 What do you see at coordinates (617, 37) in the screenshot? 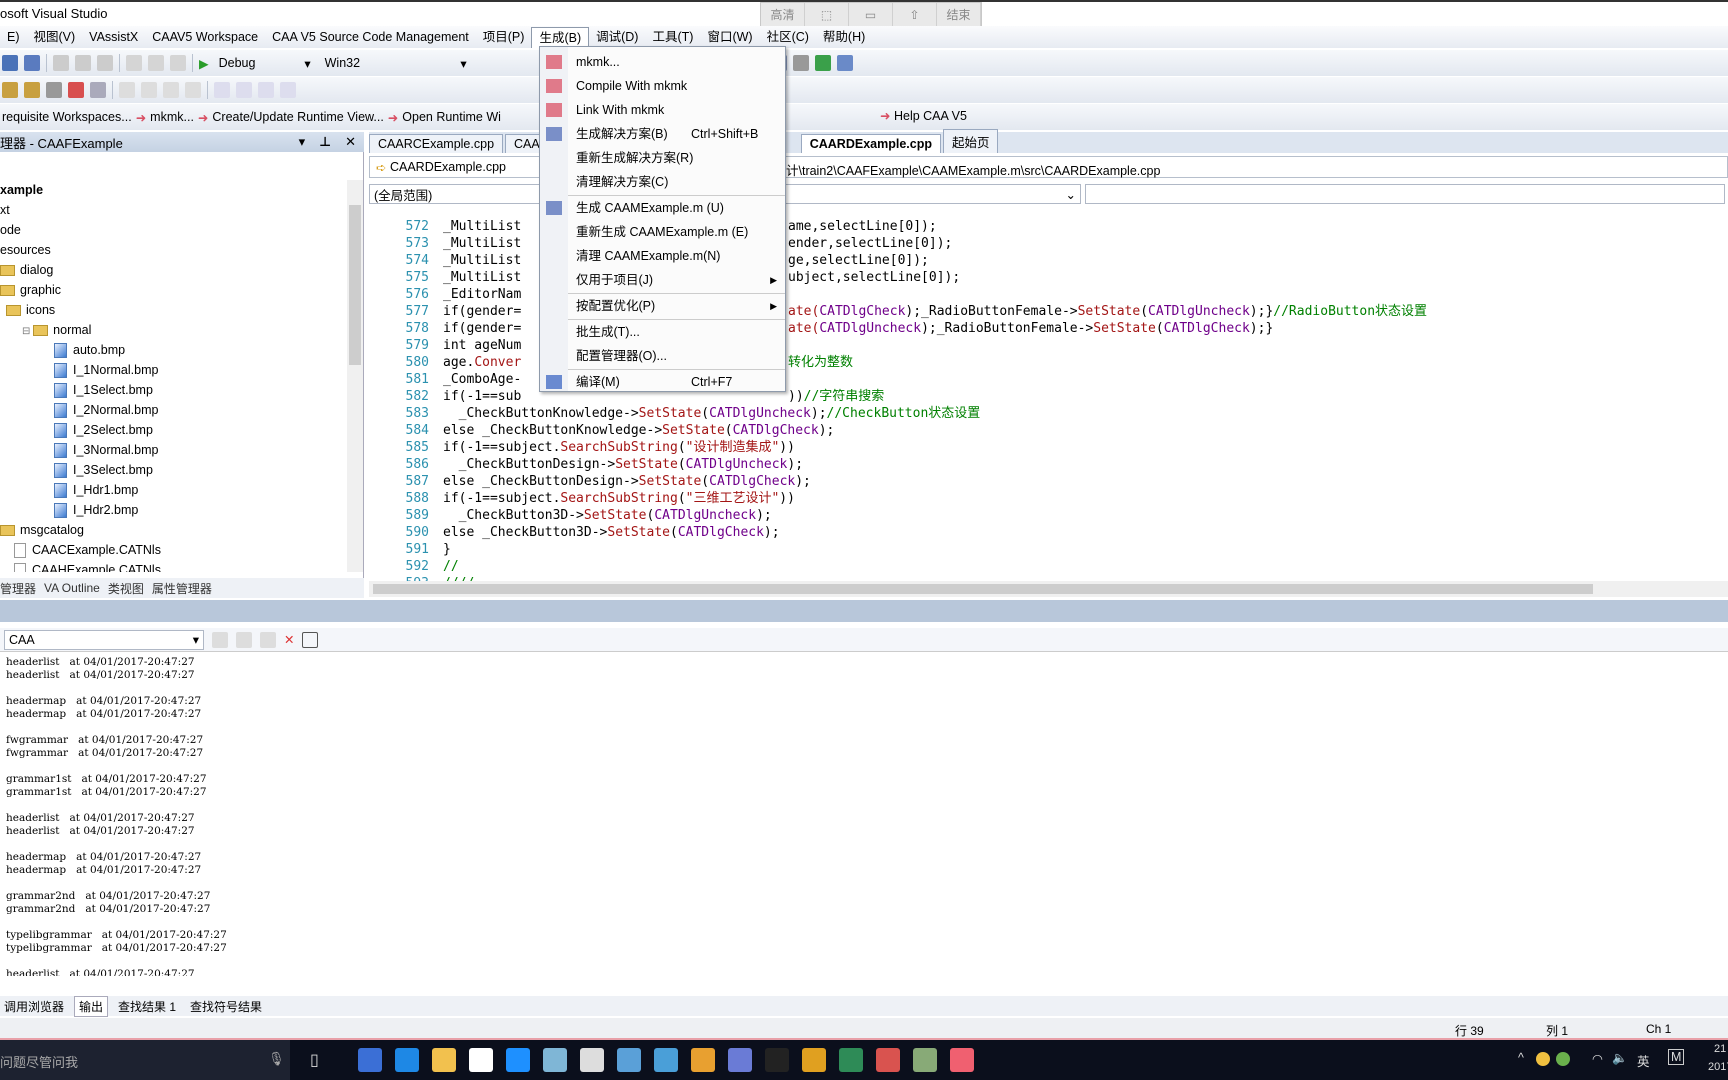
I see `menu-7: 调试(D)` at bounding box center [617, 37].